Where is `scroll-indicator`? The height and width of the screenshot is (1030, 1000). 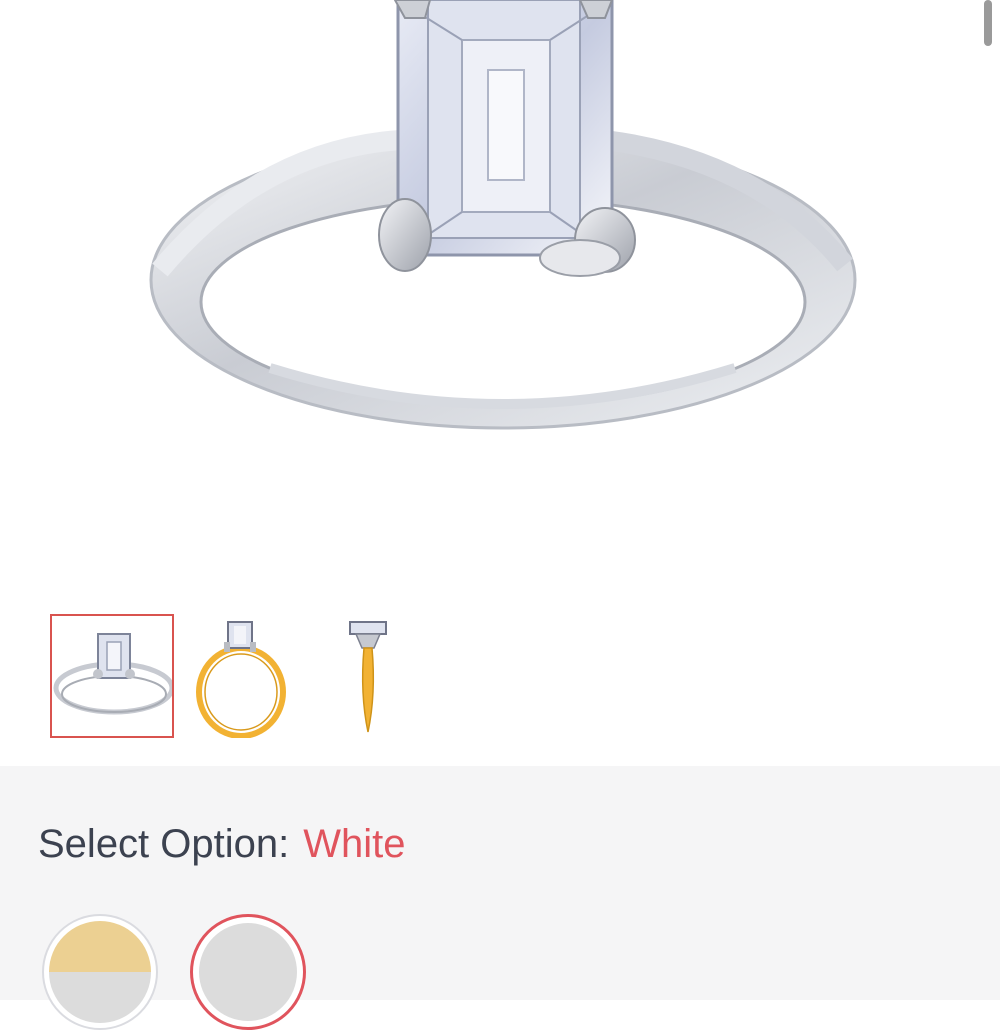
scroll-indicator is located at coordinates (988, 23).